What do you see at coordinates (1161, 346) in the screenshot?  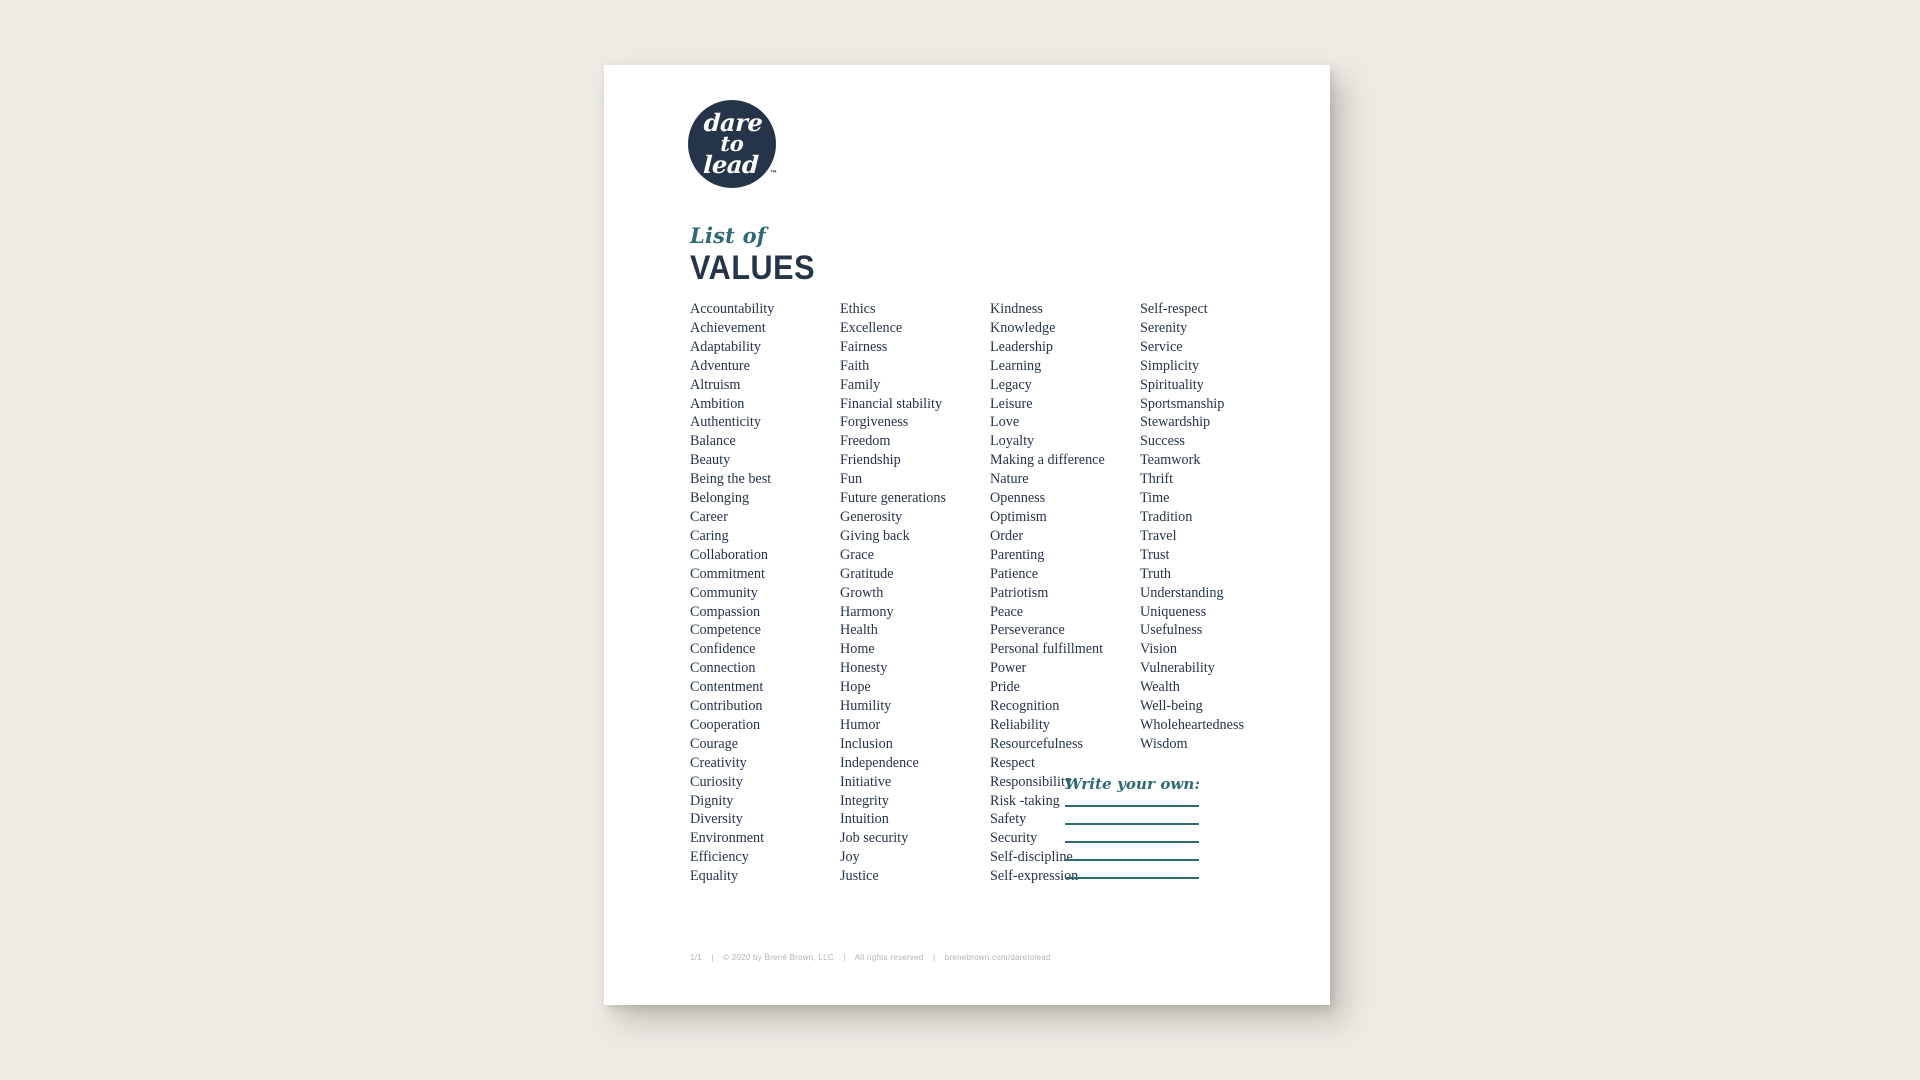 I see `value-item: Service` at bounding box center [1161, 346].